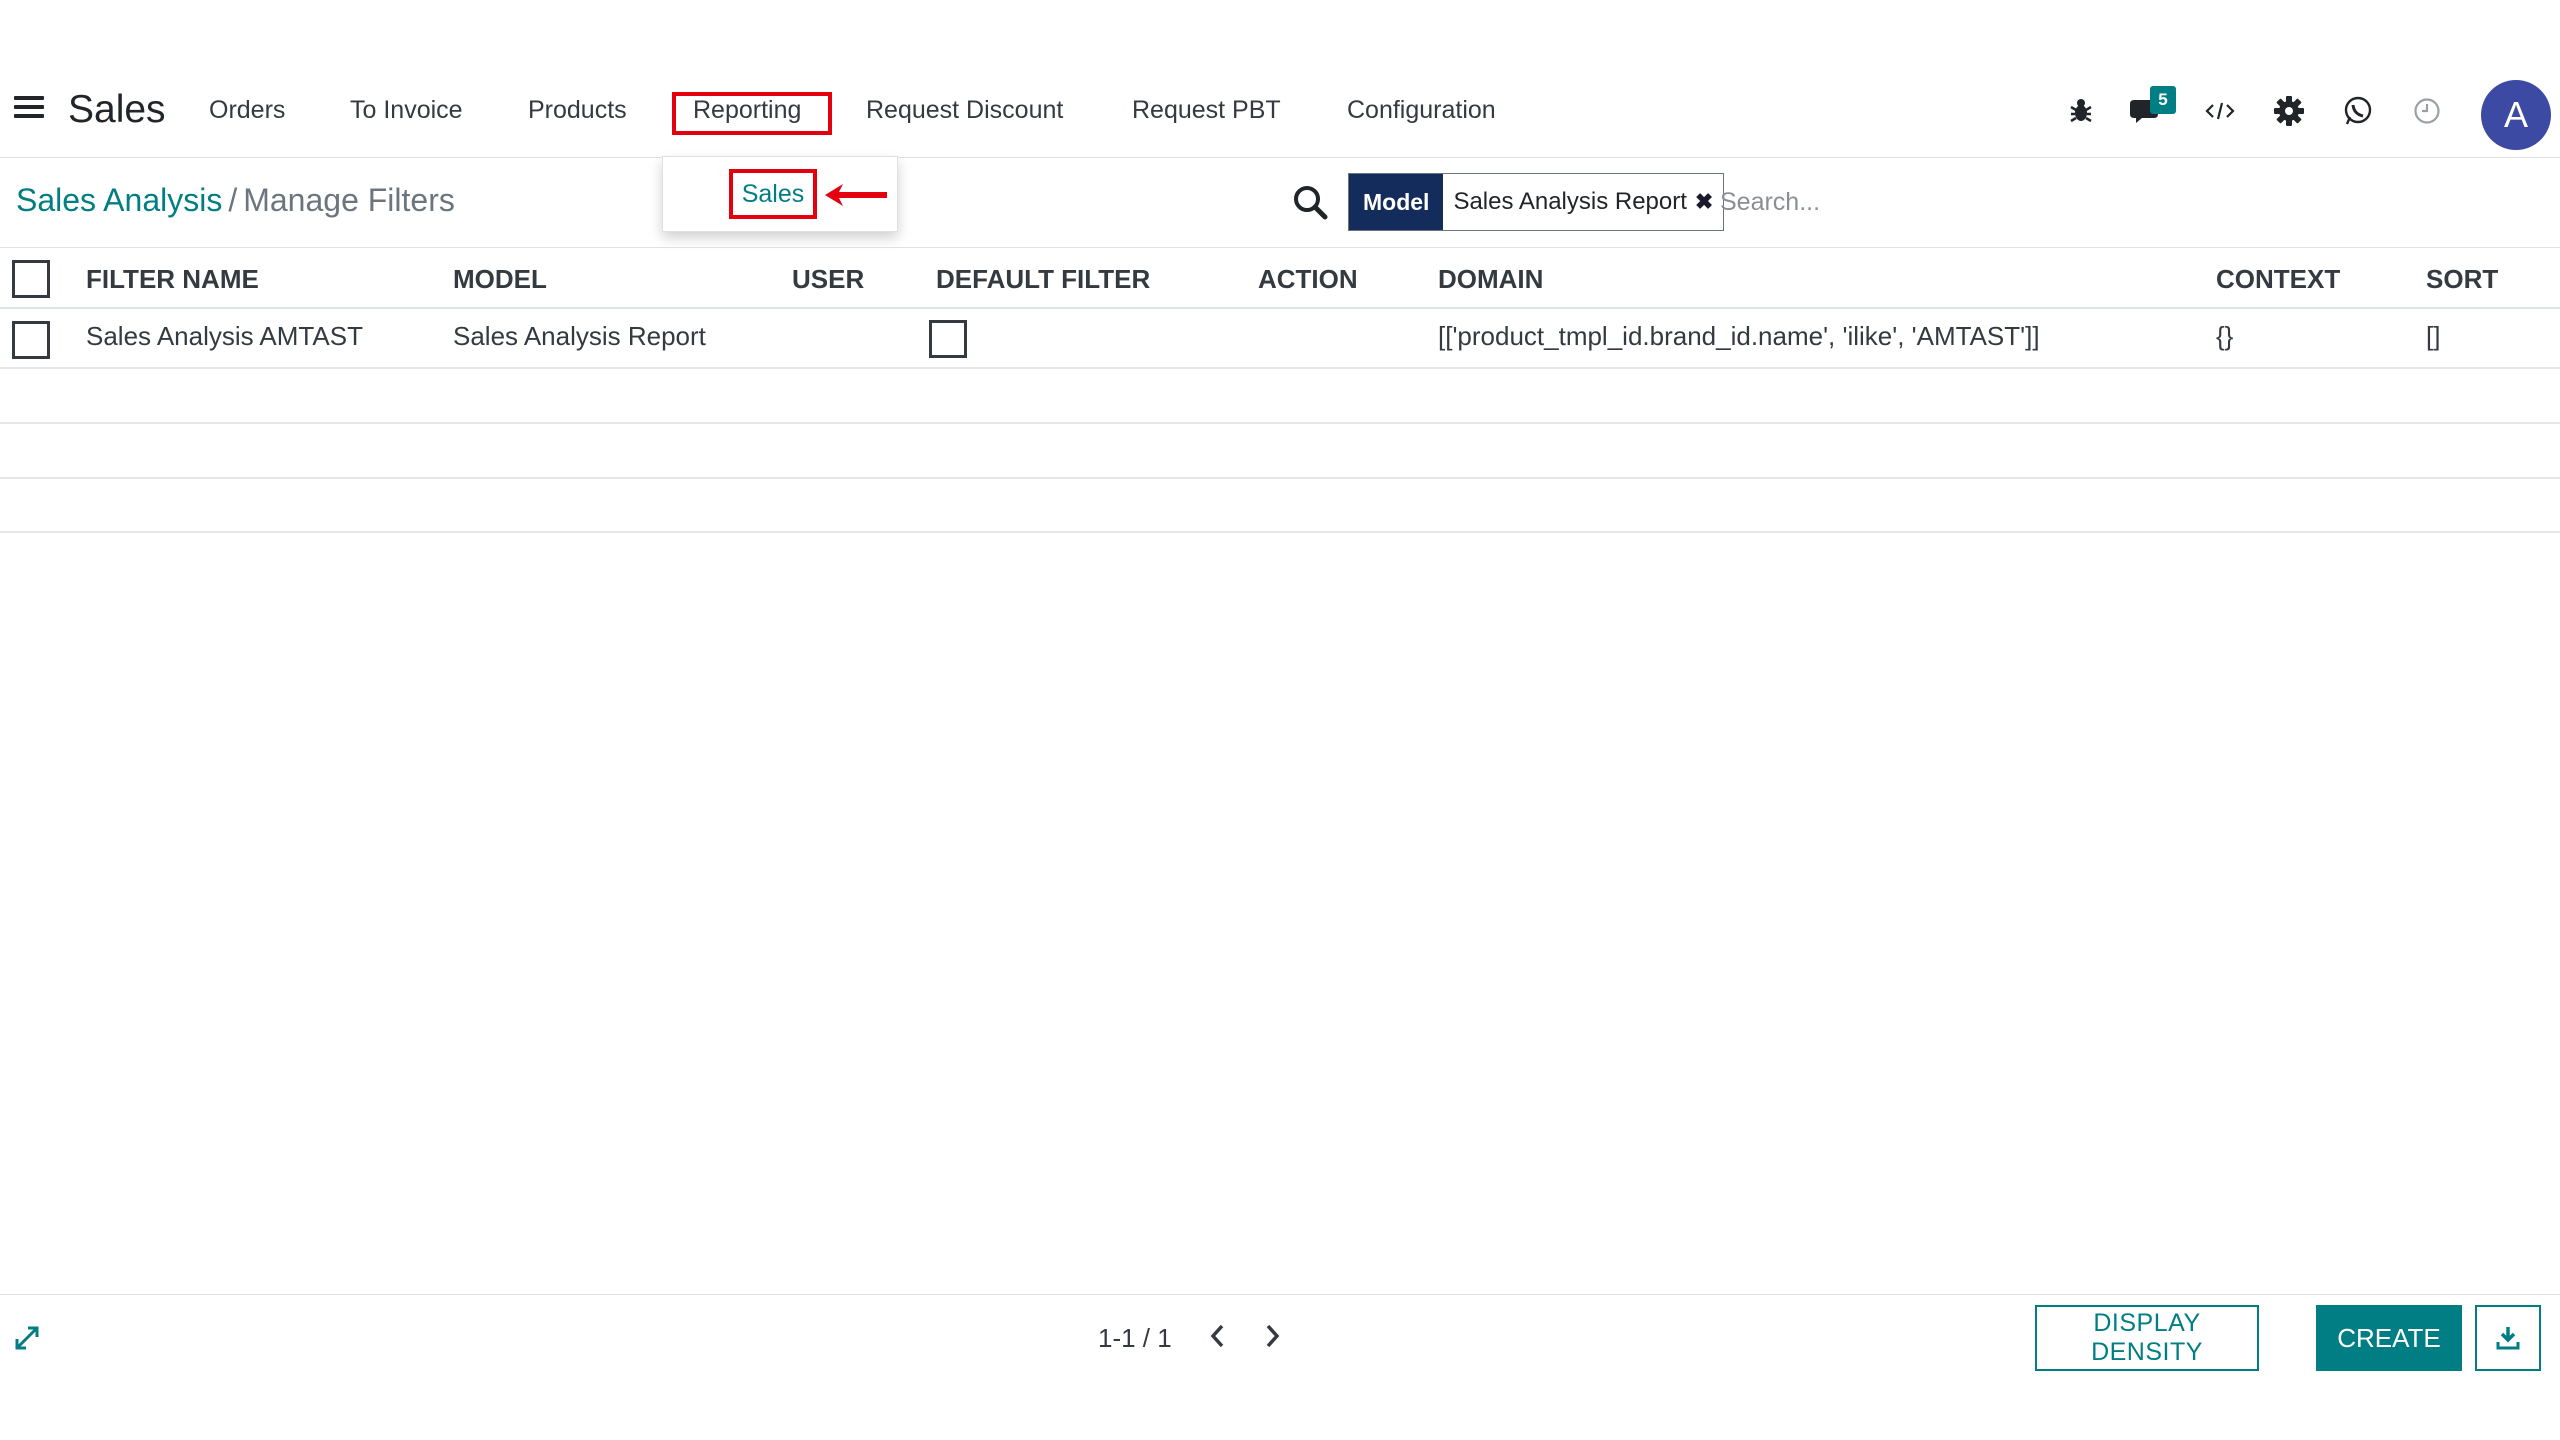 This screenshot has height=1440, width=2560. I want to click on column-header-action: ACTION, so click(1308, 279).